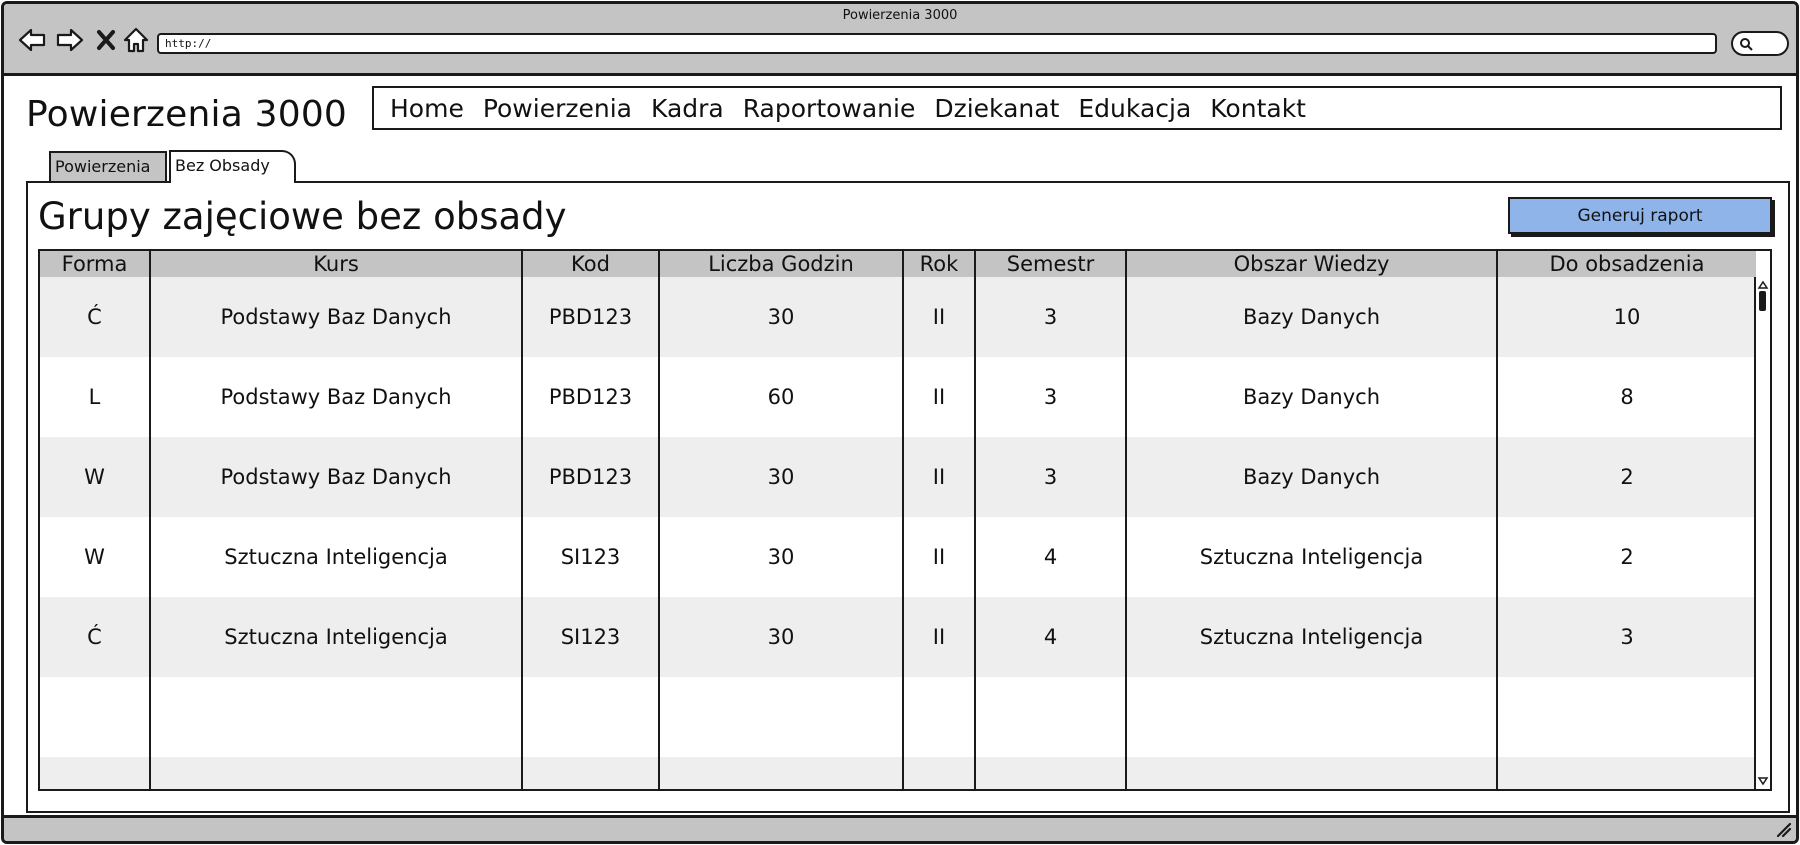  What do you see at coordinates (1311, 264) in the screenshot?
I see `column-header-obszar-wiedzy: Obszar Wiedzy` at bounding box center [1311, 264].